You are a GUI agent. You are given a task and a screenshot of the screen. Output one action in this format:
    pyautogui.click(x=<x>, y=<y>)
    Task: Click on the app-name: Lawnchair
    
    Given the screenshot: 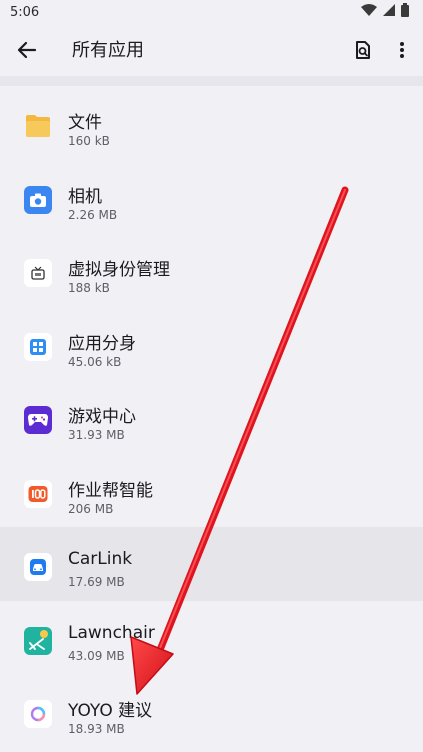 What is the action you would take?
    pyautogui.click(x=111, y=632)
    